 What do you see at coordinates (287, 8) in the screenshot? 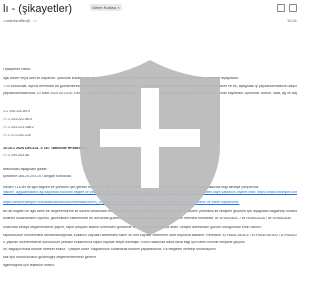
I see `header-actions` at bounding box center [287, 8].